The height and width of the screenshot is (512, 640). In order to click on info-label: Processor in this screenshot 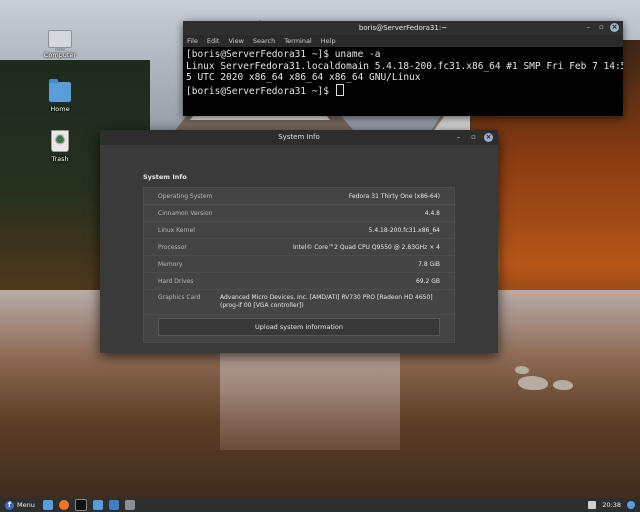, I will do `click(172, 247)`.